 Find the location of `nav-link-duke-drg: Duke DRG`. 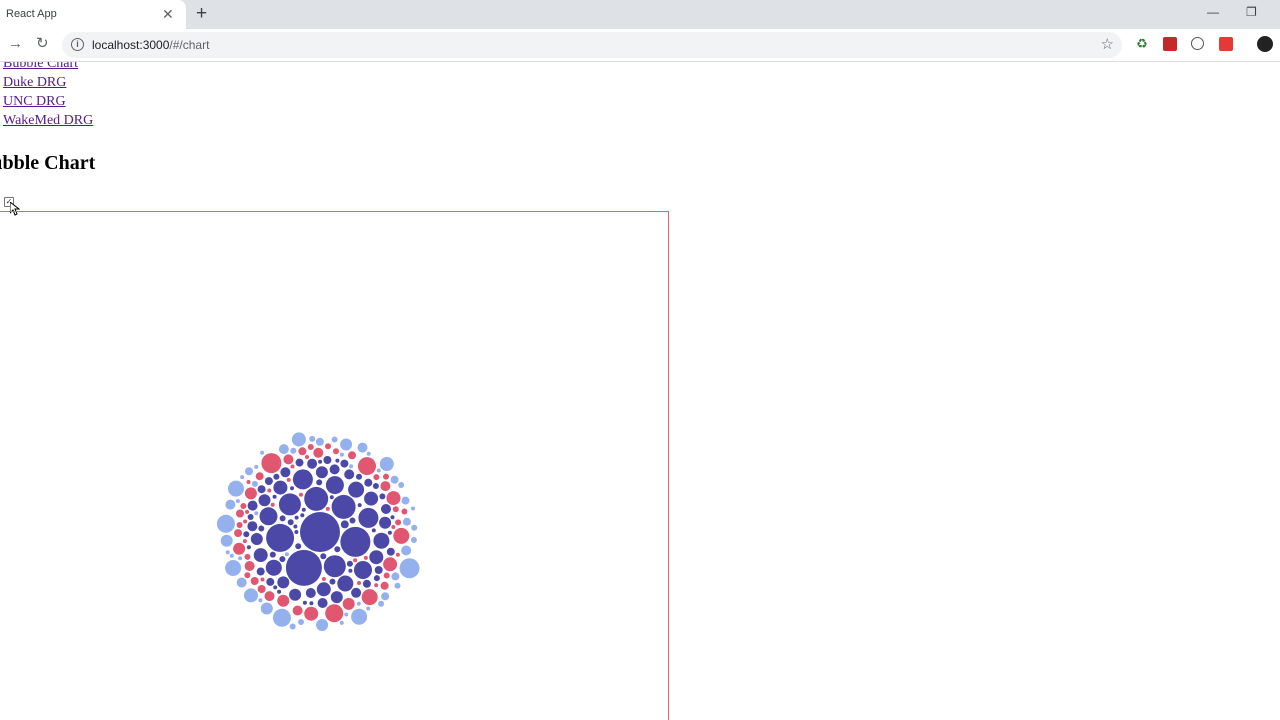

nav-link-duke-drg: Duke DRG is located at coordinates (34, 83).